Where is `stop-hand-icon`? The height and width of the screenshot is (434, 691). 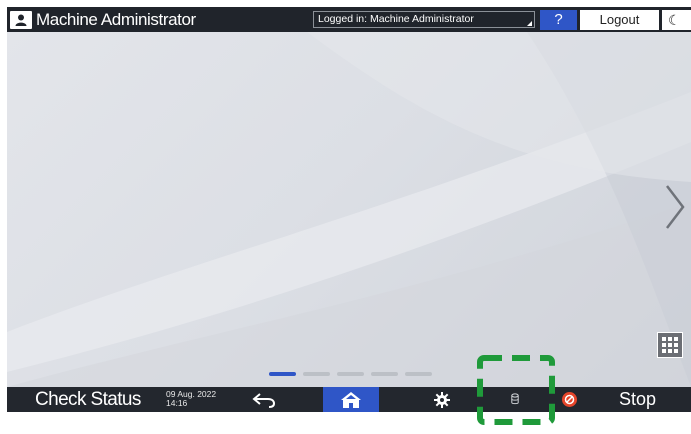
stop-hand-icon is located at coordinates (569, 399).